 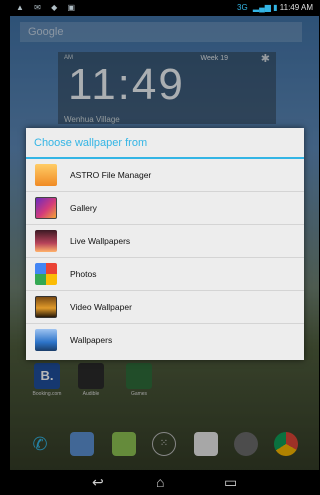 What do you see at coordinates (111, 175) in the screenshot?
I see `option-label: ASTRO File Manager` at bounding box center [111, 175].